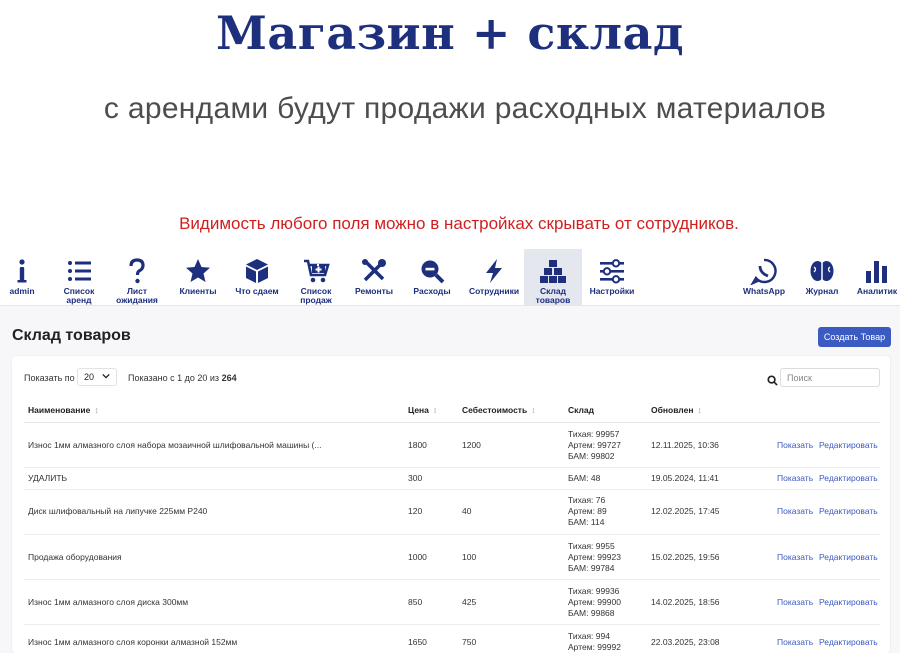 This screenshot has height=653, width=900. I want to click on column-header: Обновлен ↕, so click(676, 410).